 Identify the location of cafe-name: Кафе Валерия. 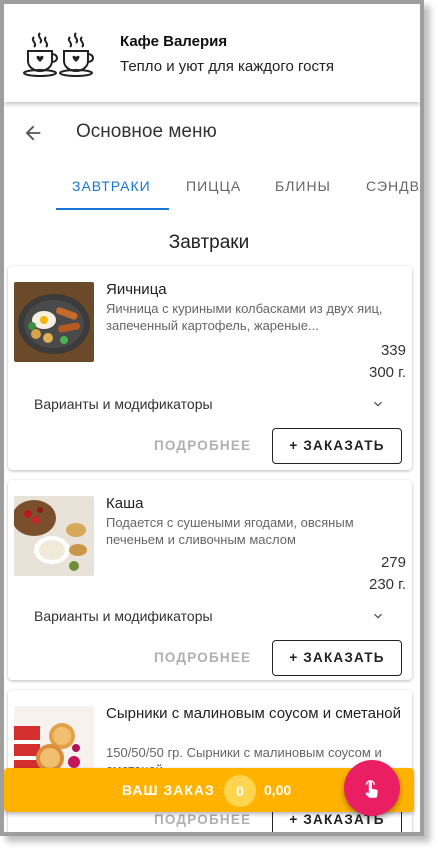
(174, 41).